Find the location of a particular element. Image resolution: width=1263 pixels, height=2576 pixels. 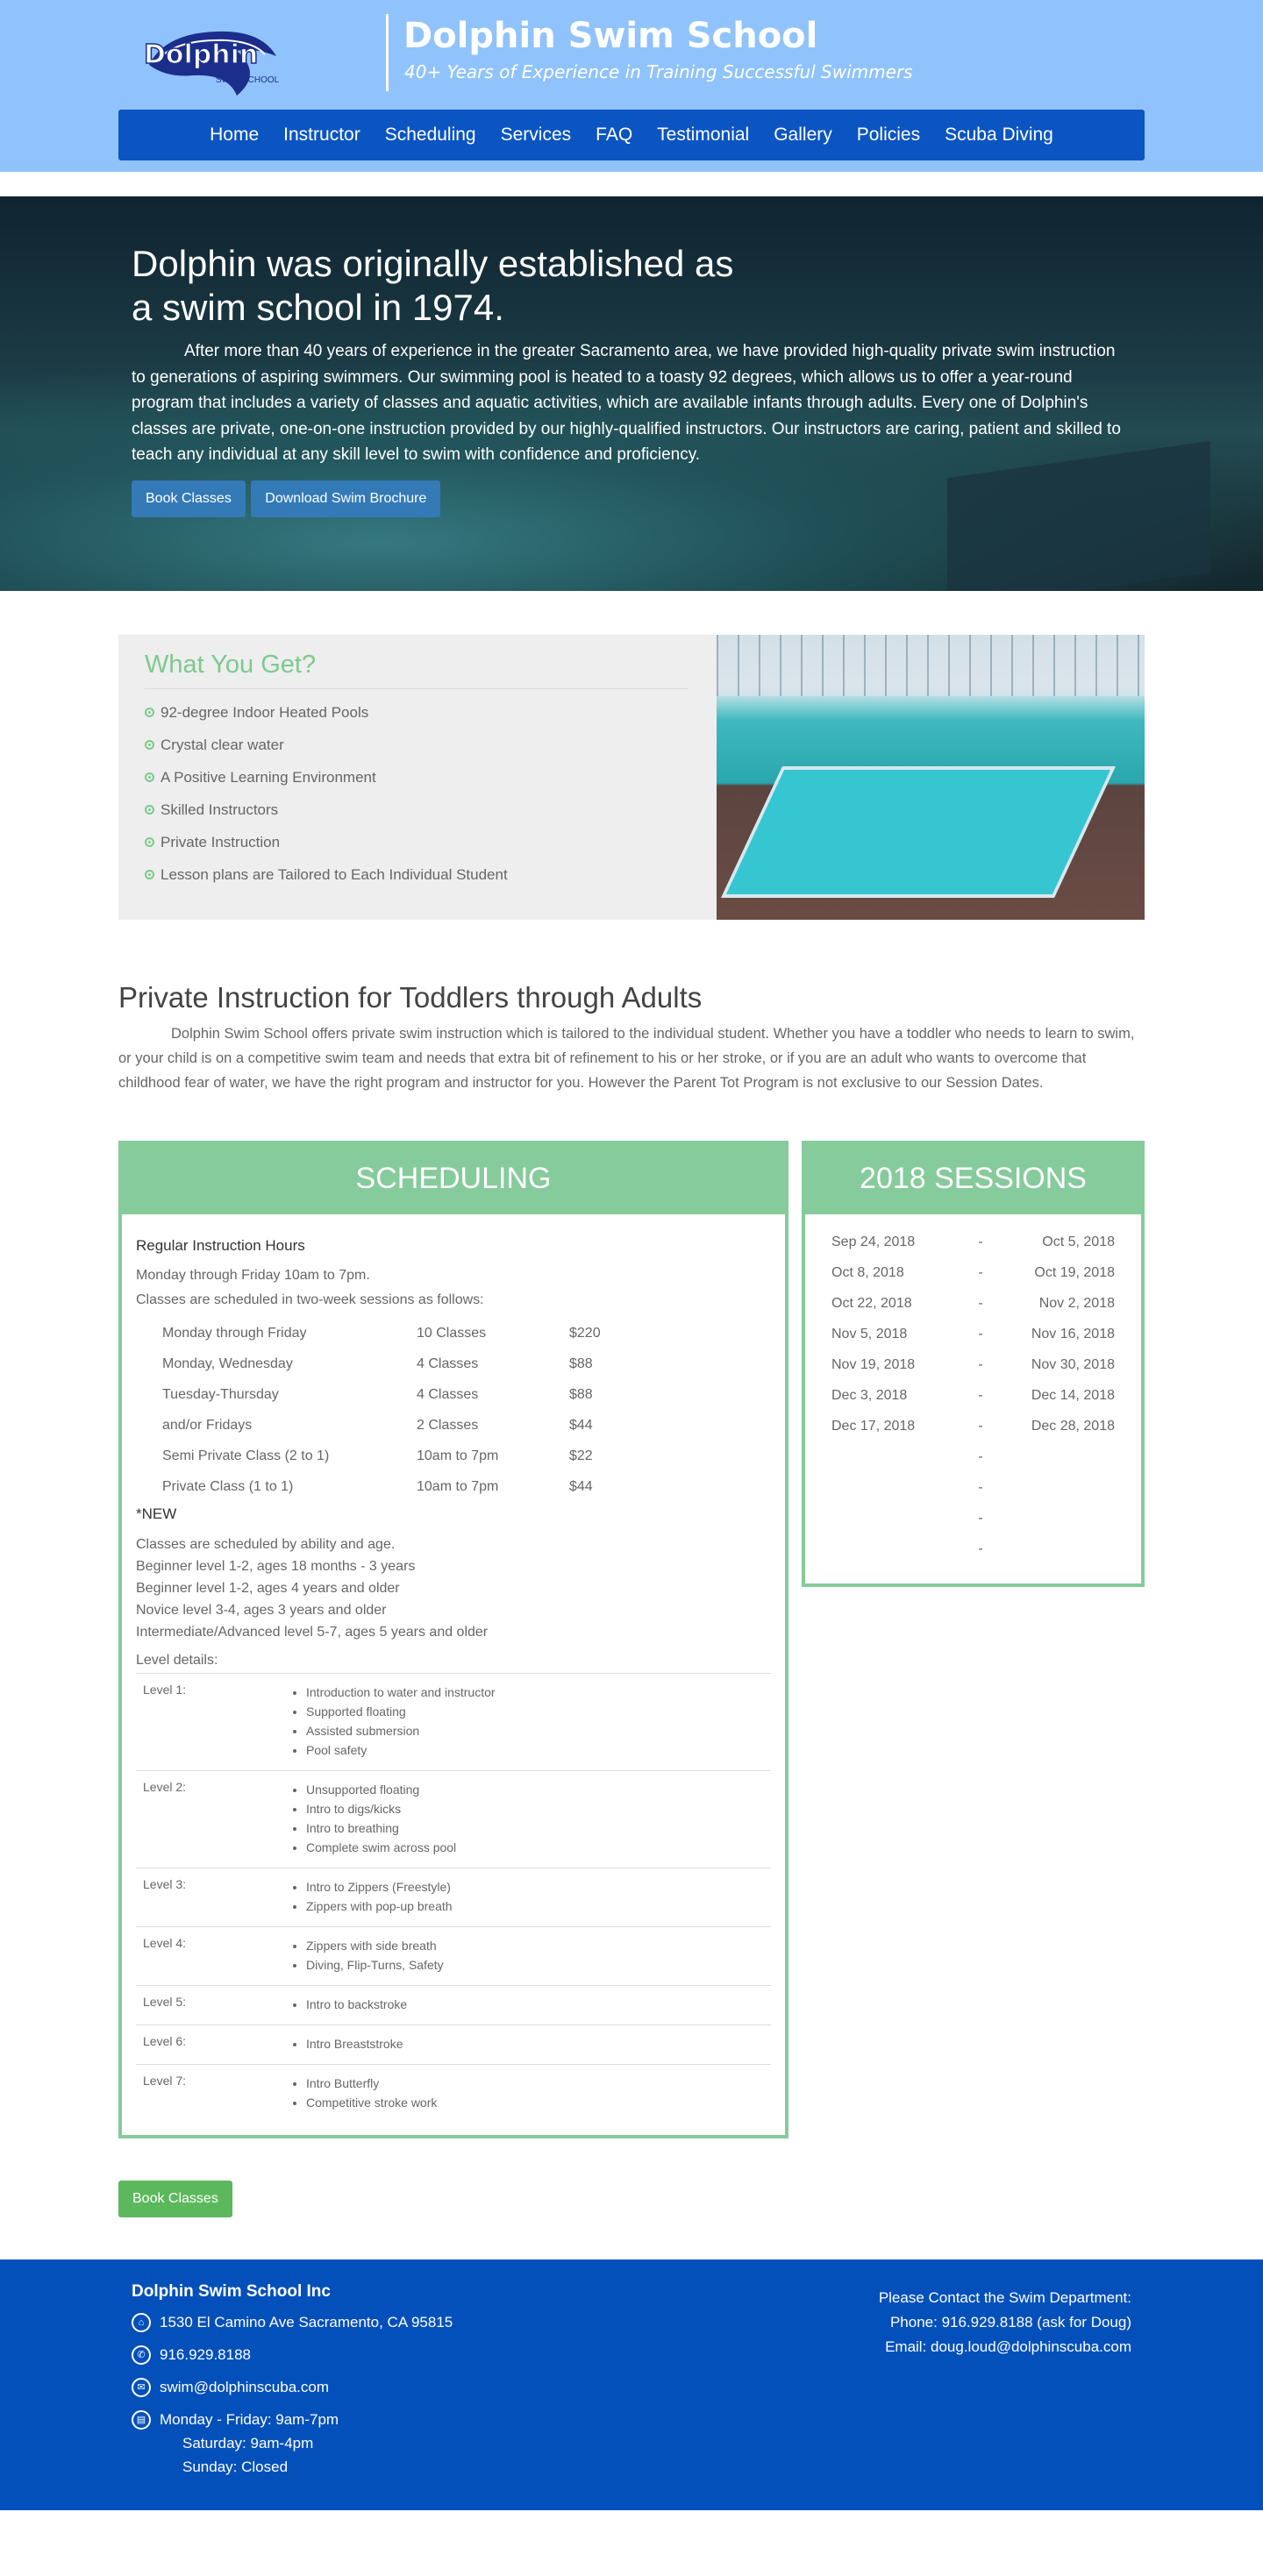

table-row: Monday, Wednesday 4 Classes $88 is located at coordinates (377, 1363).